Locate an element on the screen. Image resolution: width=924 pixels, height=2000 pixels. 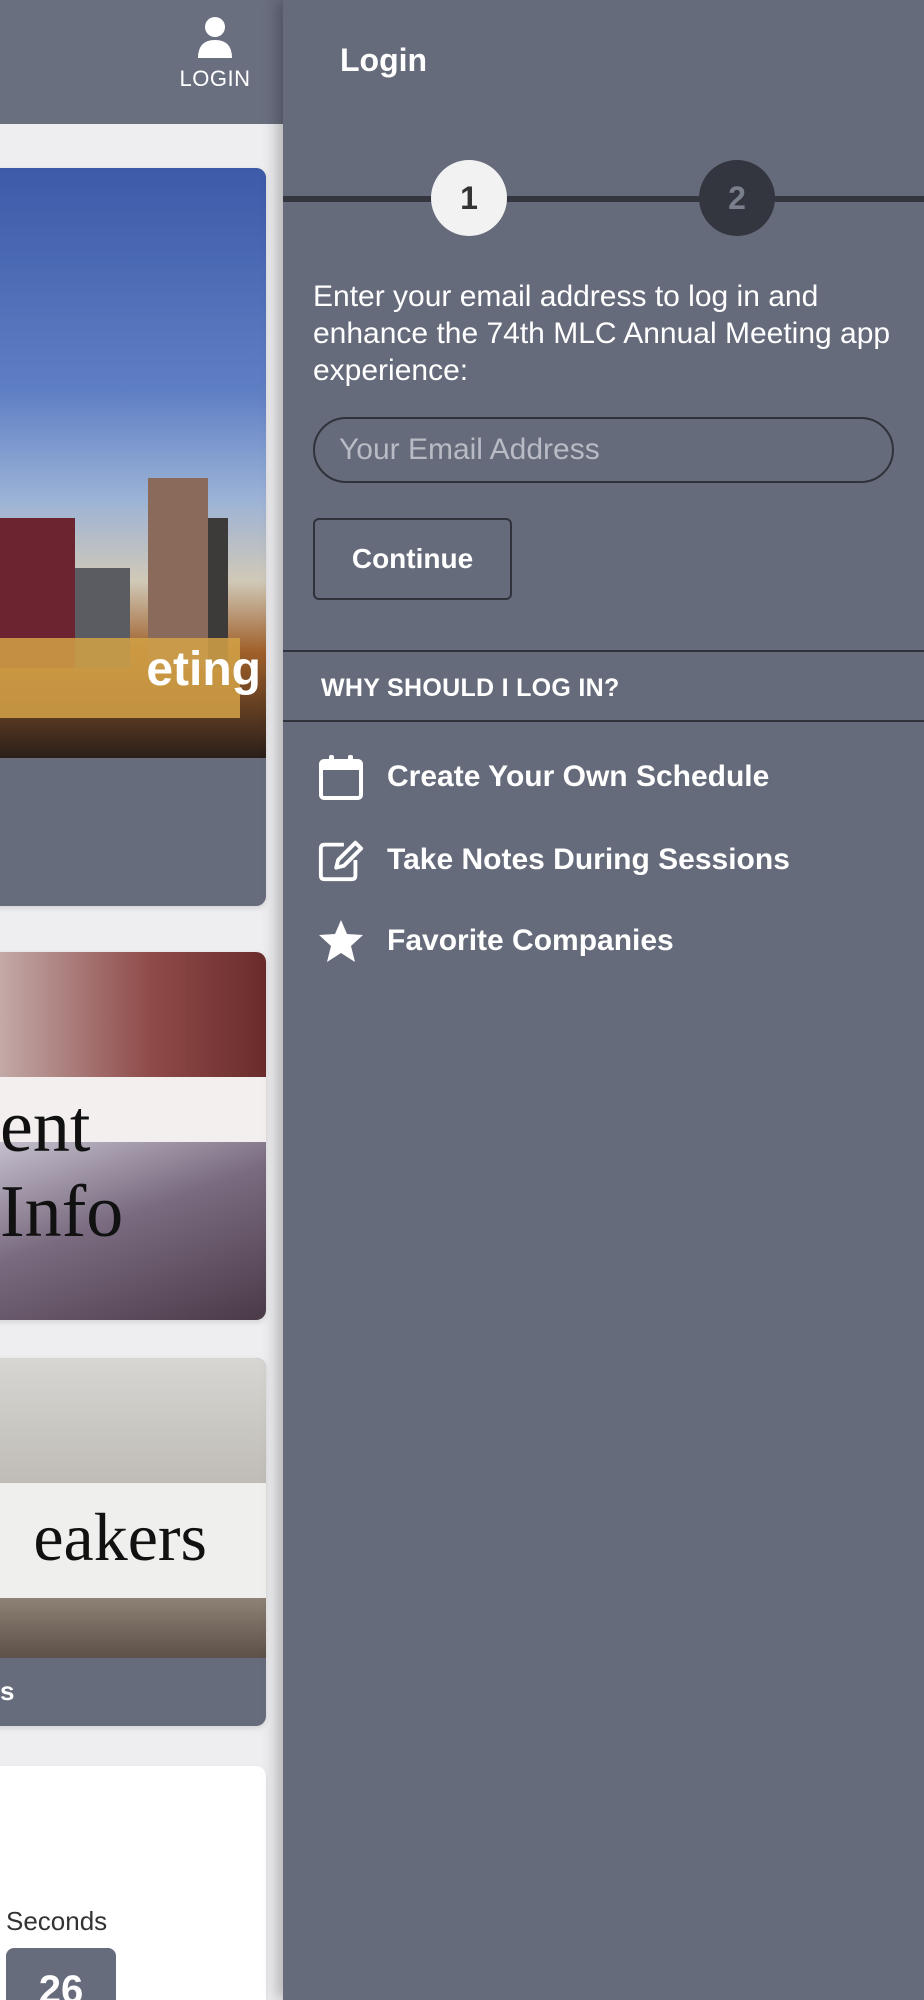
why-login-header: WHY SHOULD I LOG IN? is located at coordinates (603, 686).